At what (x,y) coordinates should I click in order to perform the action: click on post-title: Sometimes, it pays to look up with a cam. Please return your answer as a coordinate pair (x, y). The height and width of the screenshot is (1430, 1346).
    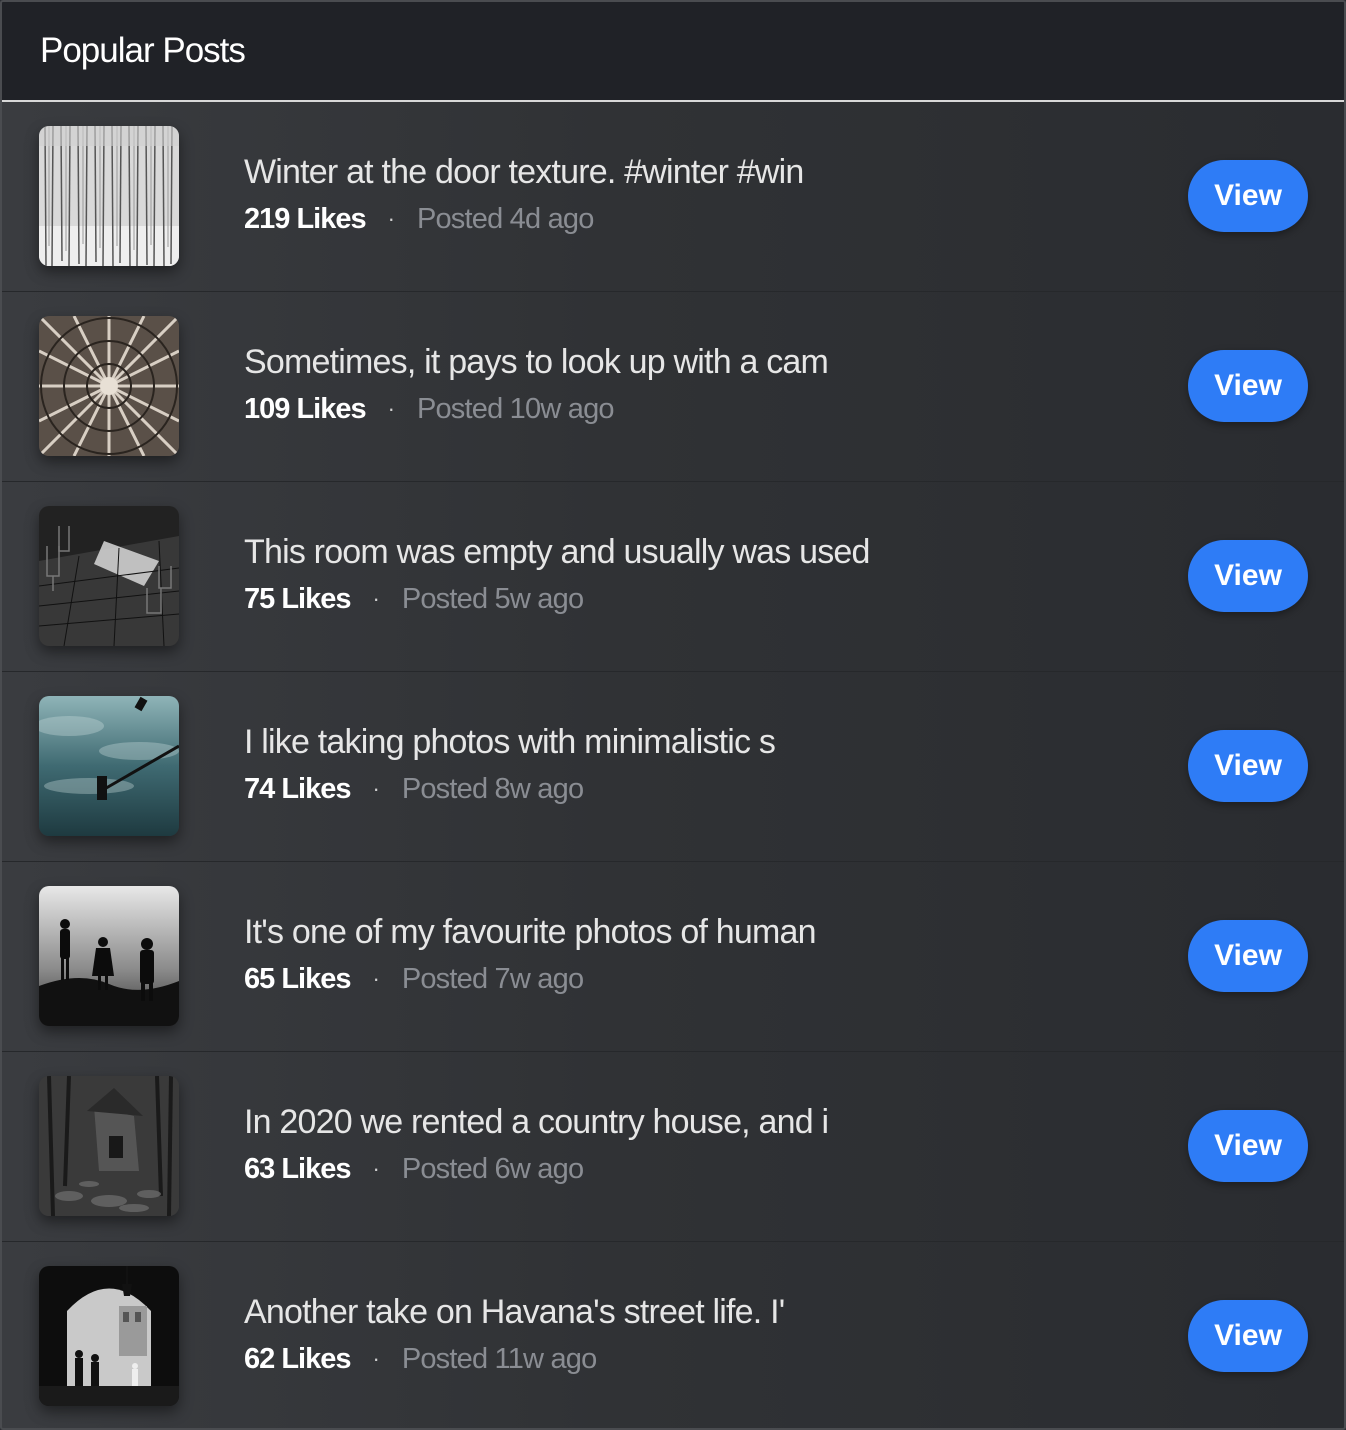
    Looking at the image, I should click on (536, 362).